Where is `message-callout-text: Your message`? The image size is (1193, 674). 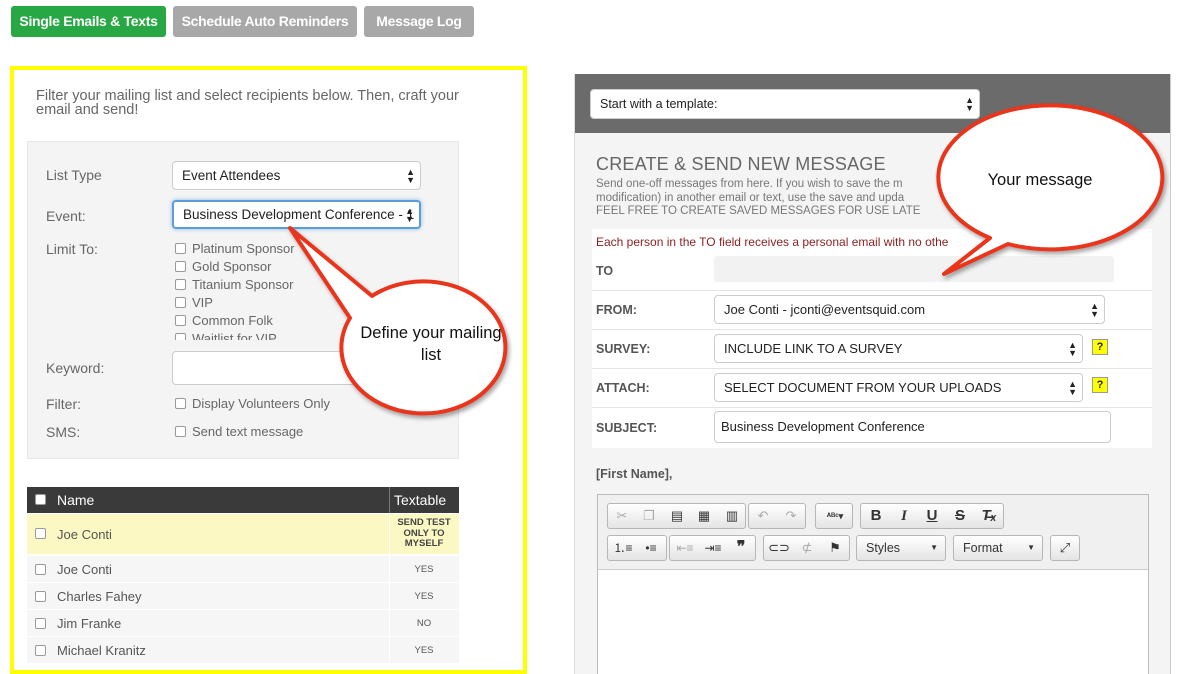 message-callout-text: Your message is located at coordinates (1040, 180).